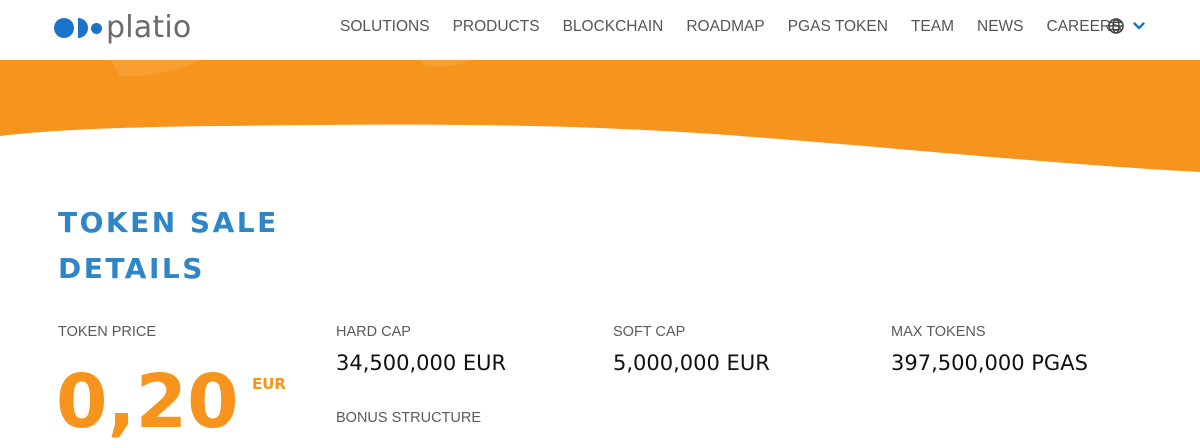 Image resolution: width=1200 pixels, height=448 pixels. I want to click on platio-logo: platio, so click(122, 28).